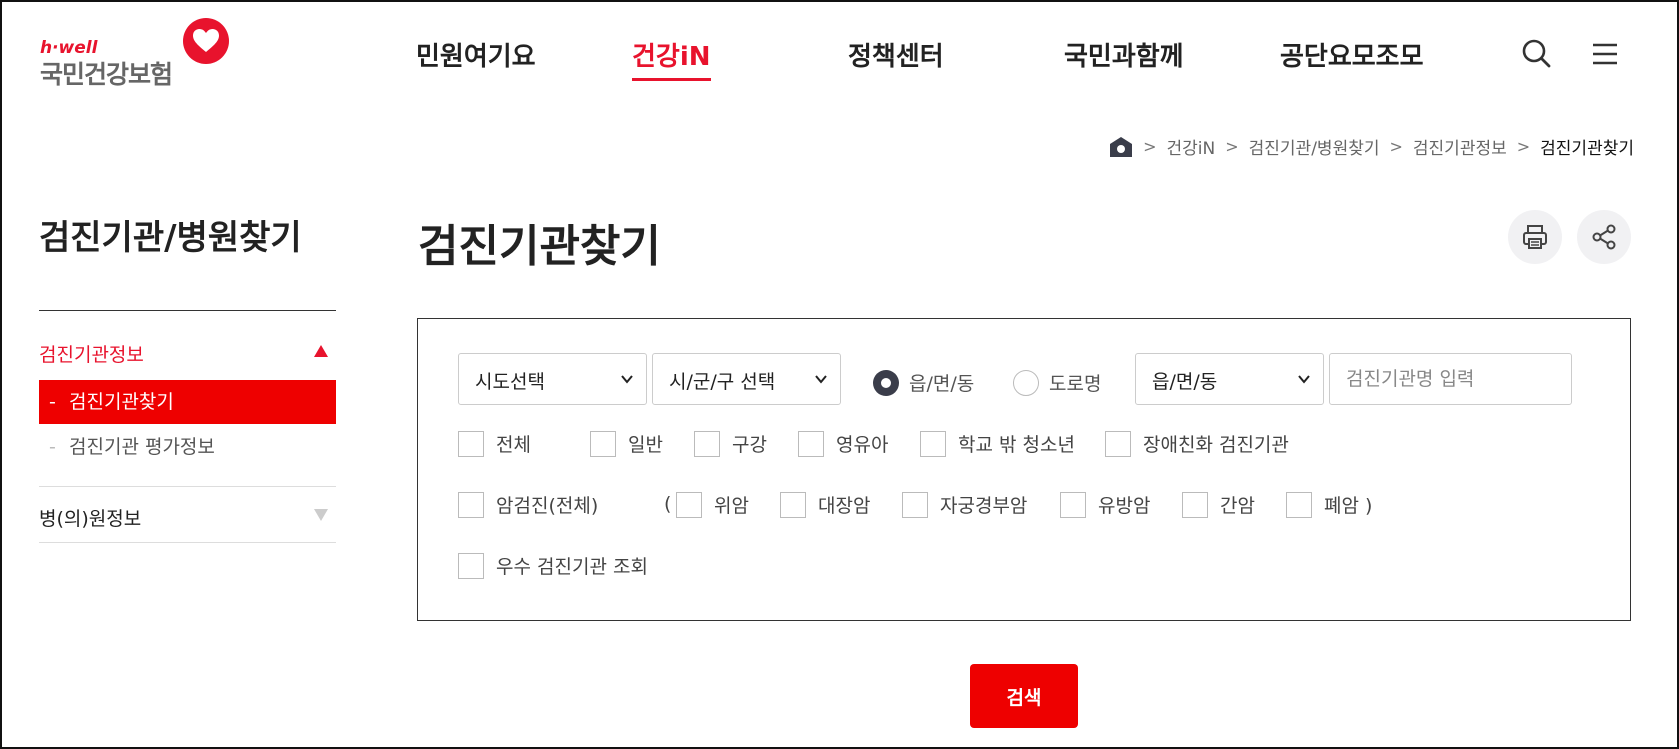  I want to click on page-title: 검진기관찾기, so click(539, 246).